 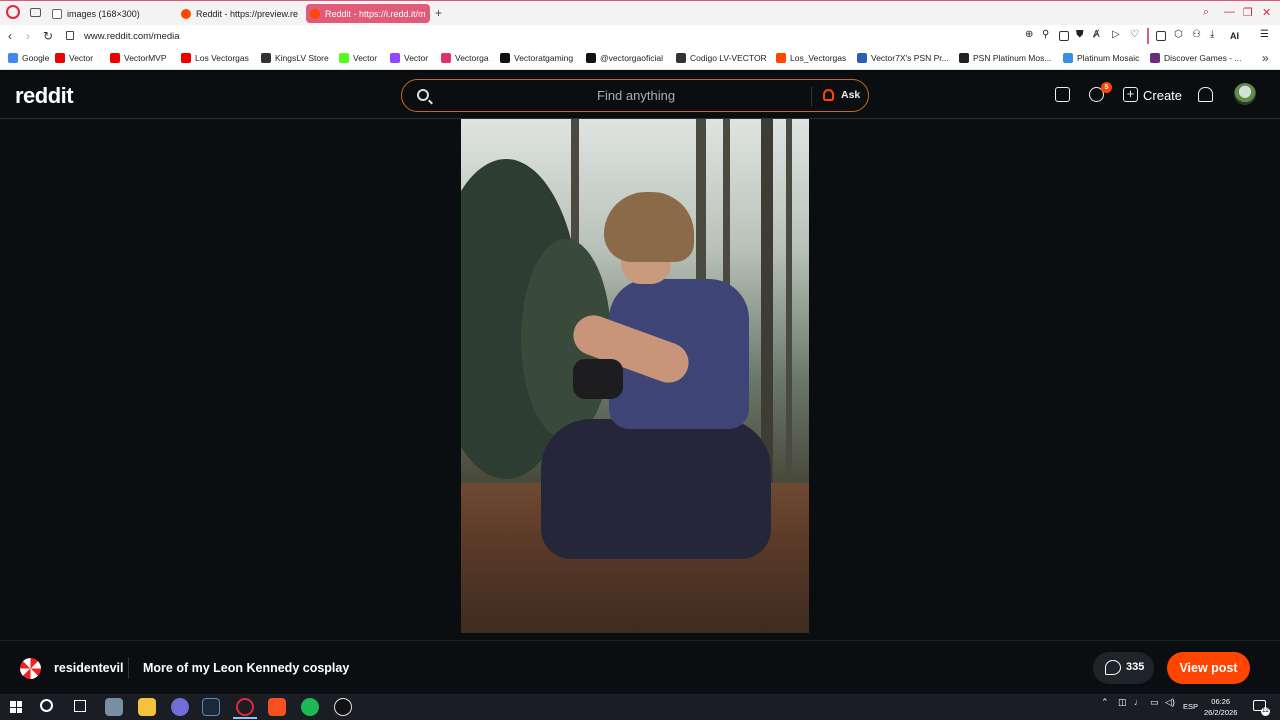 I want to click on taskbar-search-icon, so click(x=46, y=705).